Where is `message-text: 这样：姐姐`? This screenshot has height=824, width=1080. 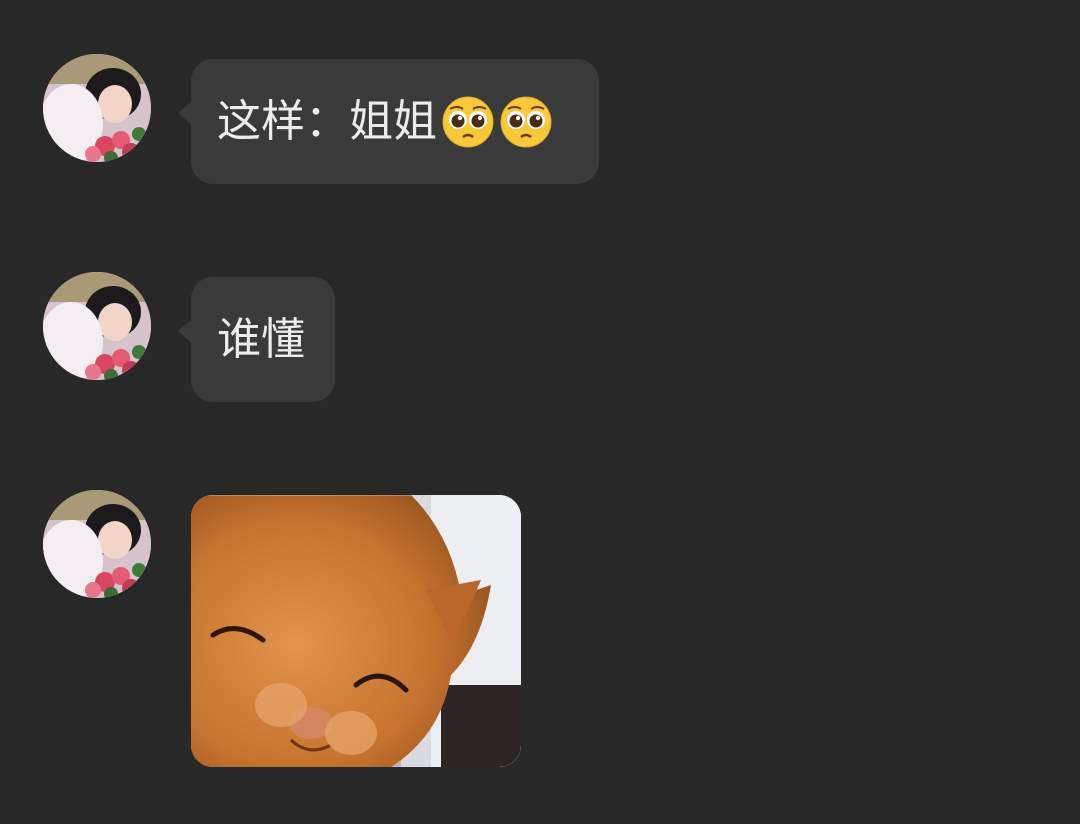 message-text: 这样：姐姐 is located at coordinates (327, 121).